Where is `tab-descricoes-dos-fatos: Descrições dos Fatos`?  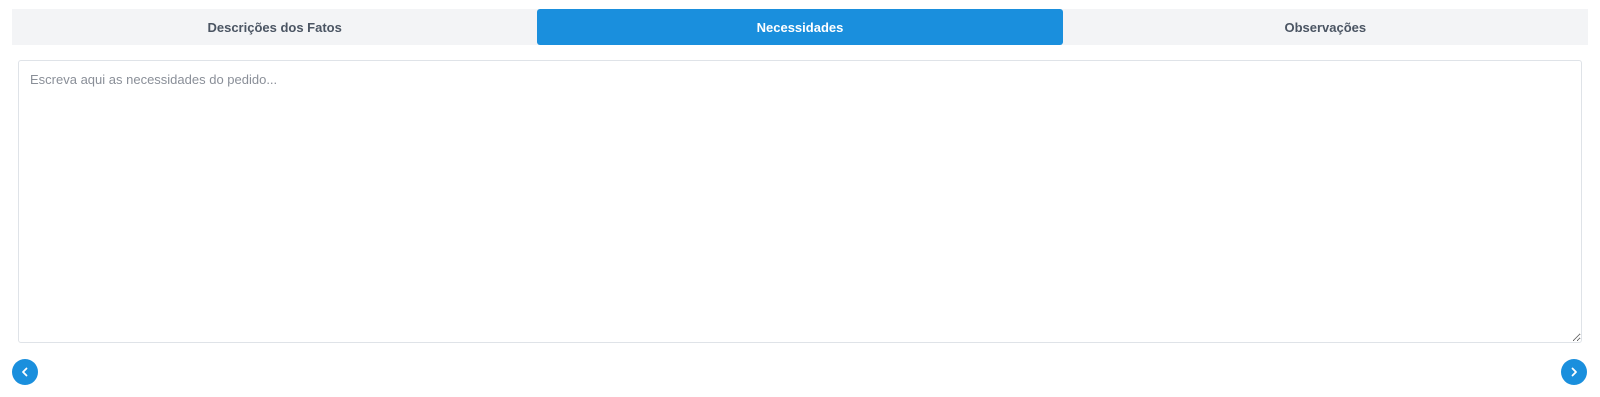
tab-descricoes-dos-fatos: Descrições dos Fatos is located at coordinates (274, 27).